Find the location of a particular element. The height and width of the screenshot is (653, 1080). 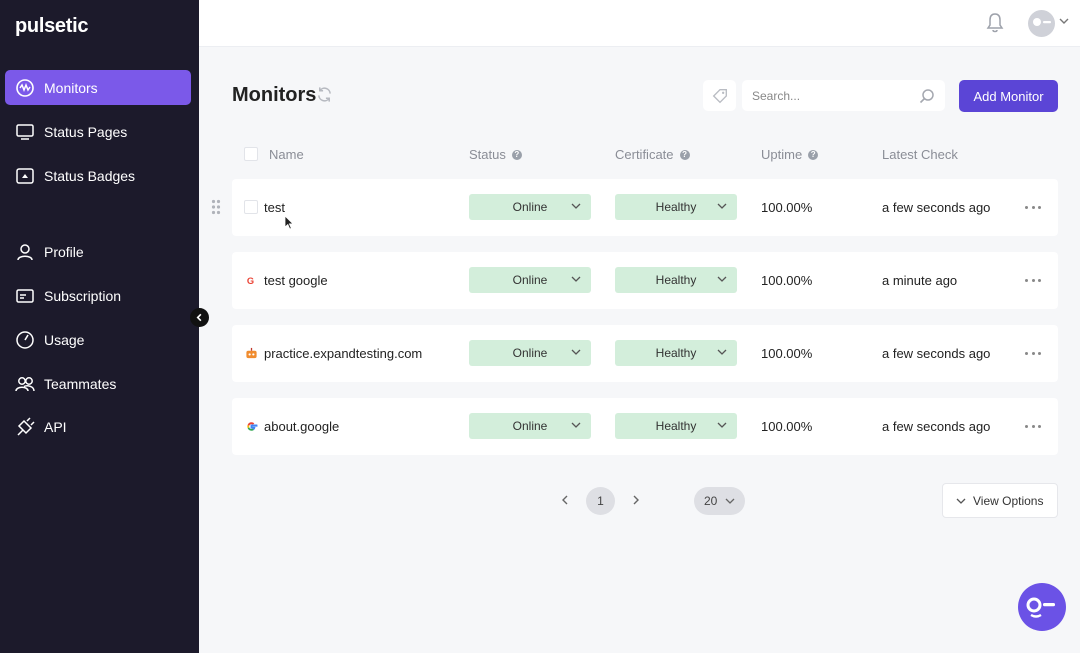

monitor-name: test google is located at coordinates (296, 280).